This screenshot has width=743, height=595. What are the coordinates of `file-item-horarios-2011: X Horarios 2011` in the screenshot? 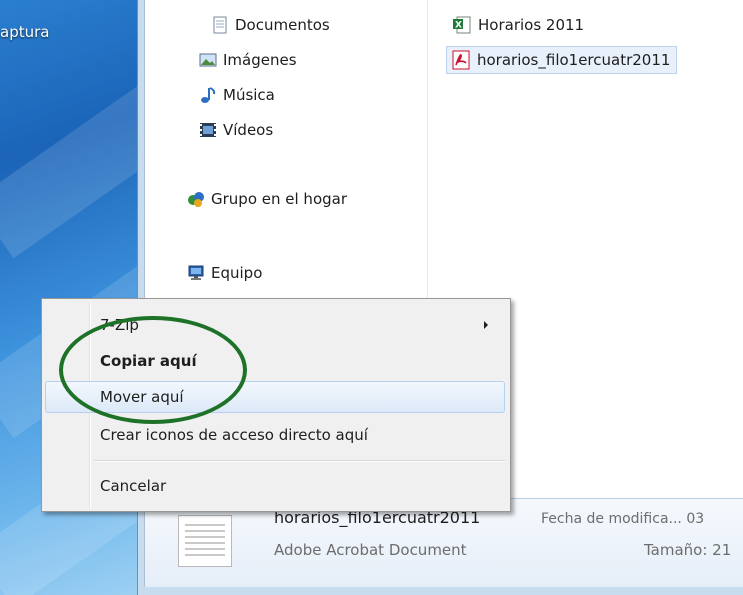 It's located at (519, 25).